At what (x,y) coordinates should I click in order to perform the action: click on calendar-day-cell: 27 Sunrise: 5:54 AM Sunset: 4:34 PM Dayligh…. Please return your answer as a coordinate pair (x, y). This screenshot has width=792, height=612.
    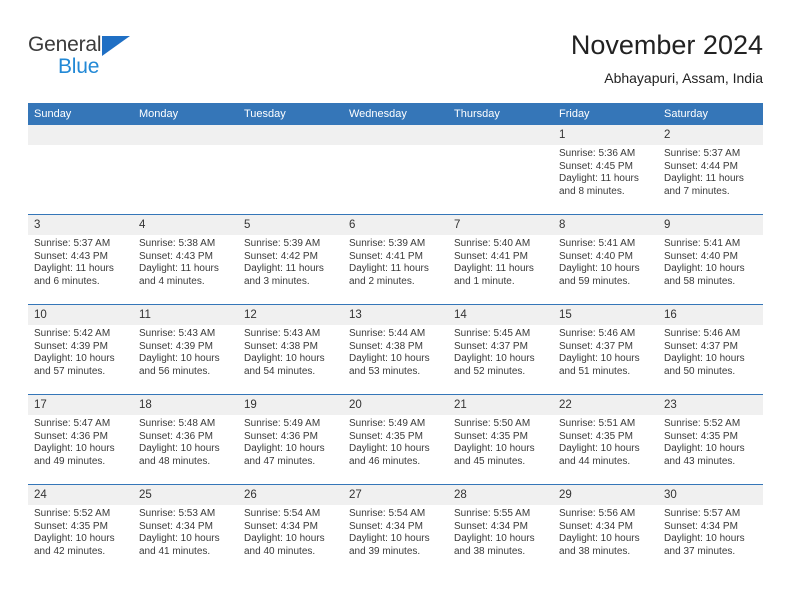
    Looking at the image, I should click on (395, 529).